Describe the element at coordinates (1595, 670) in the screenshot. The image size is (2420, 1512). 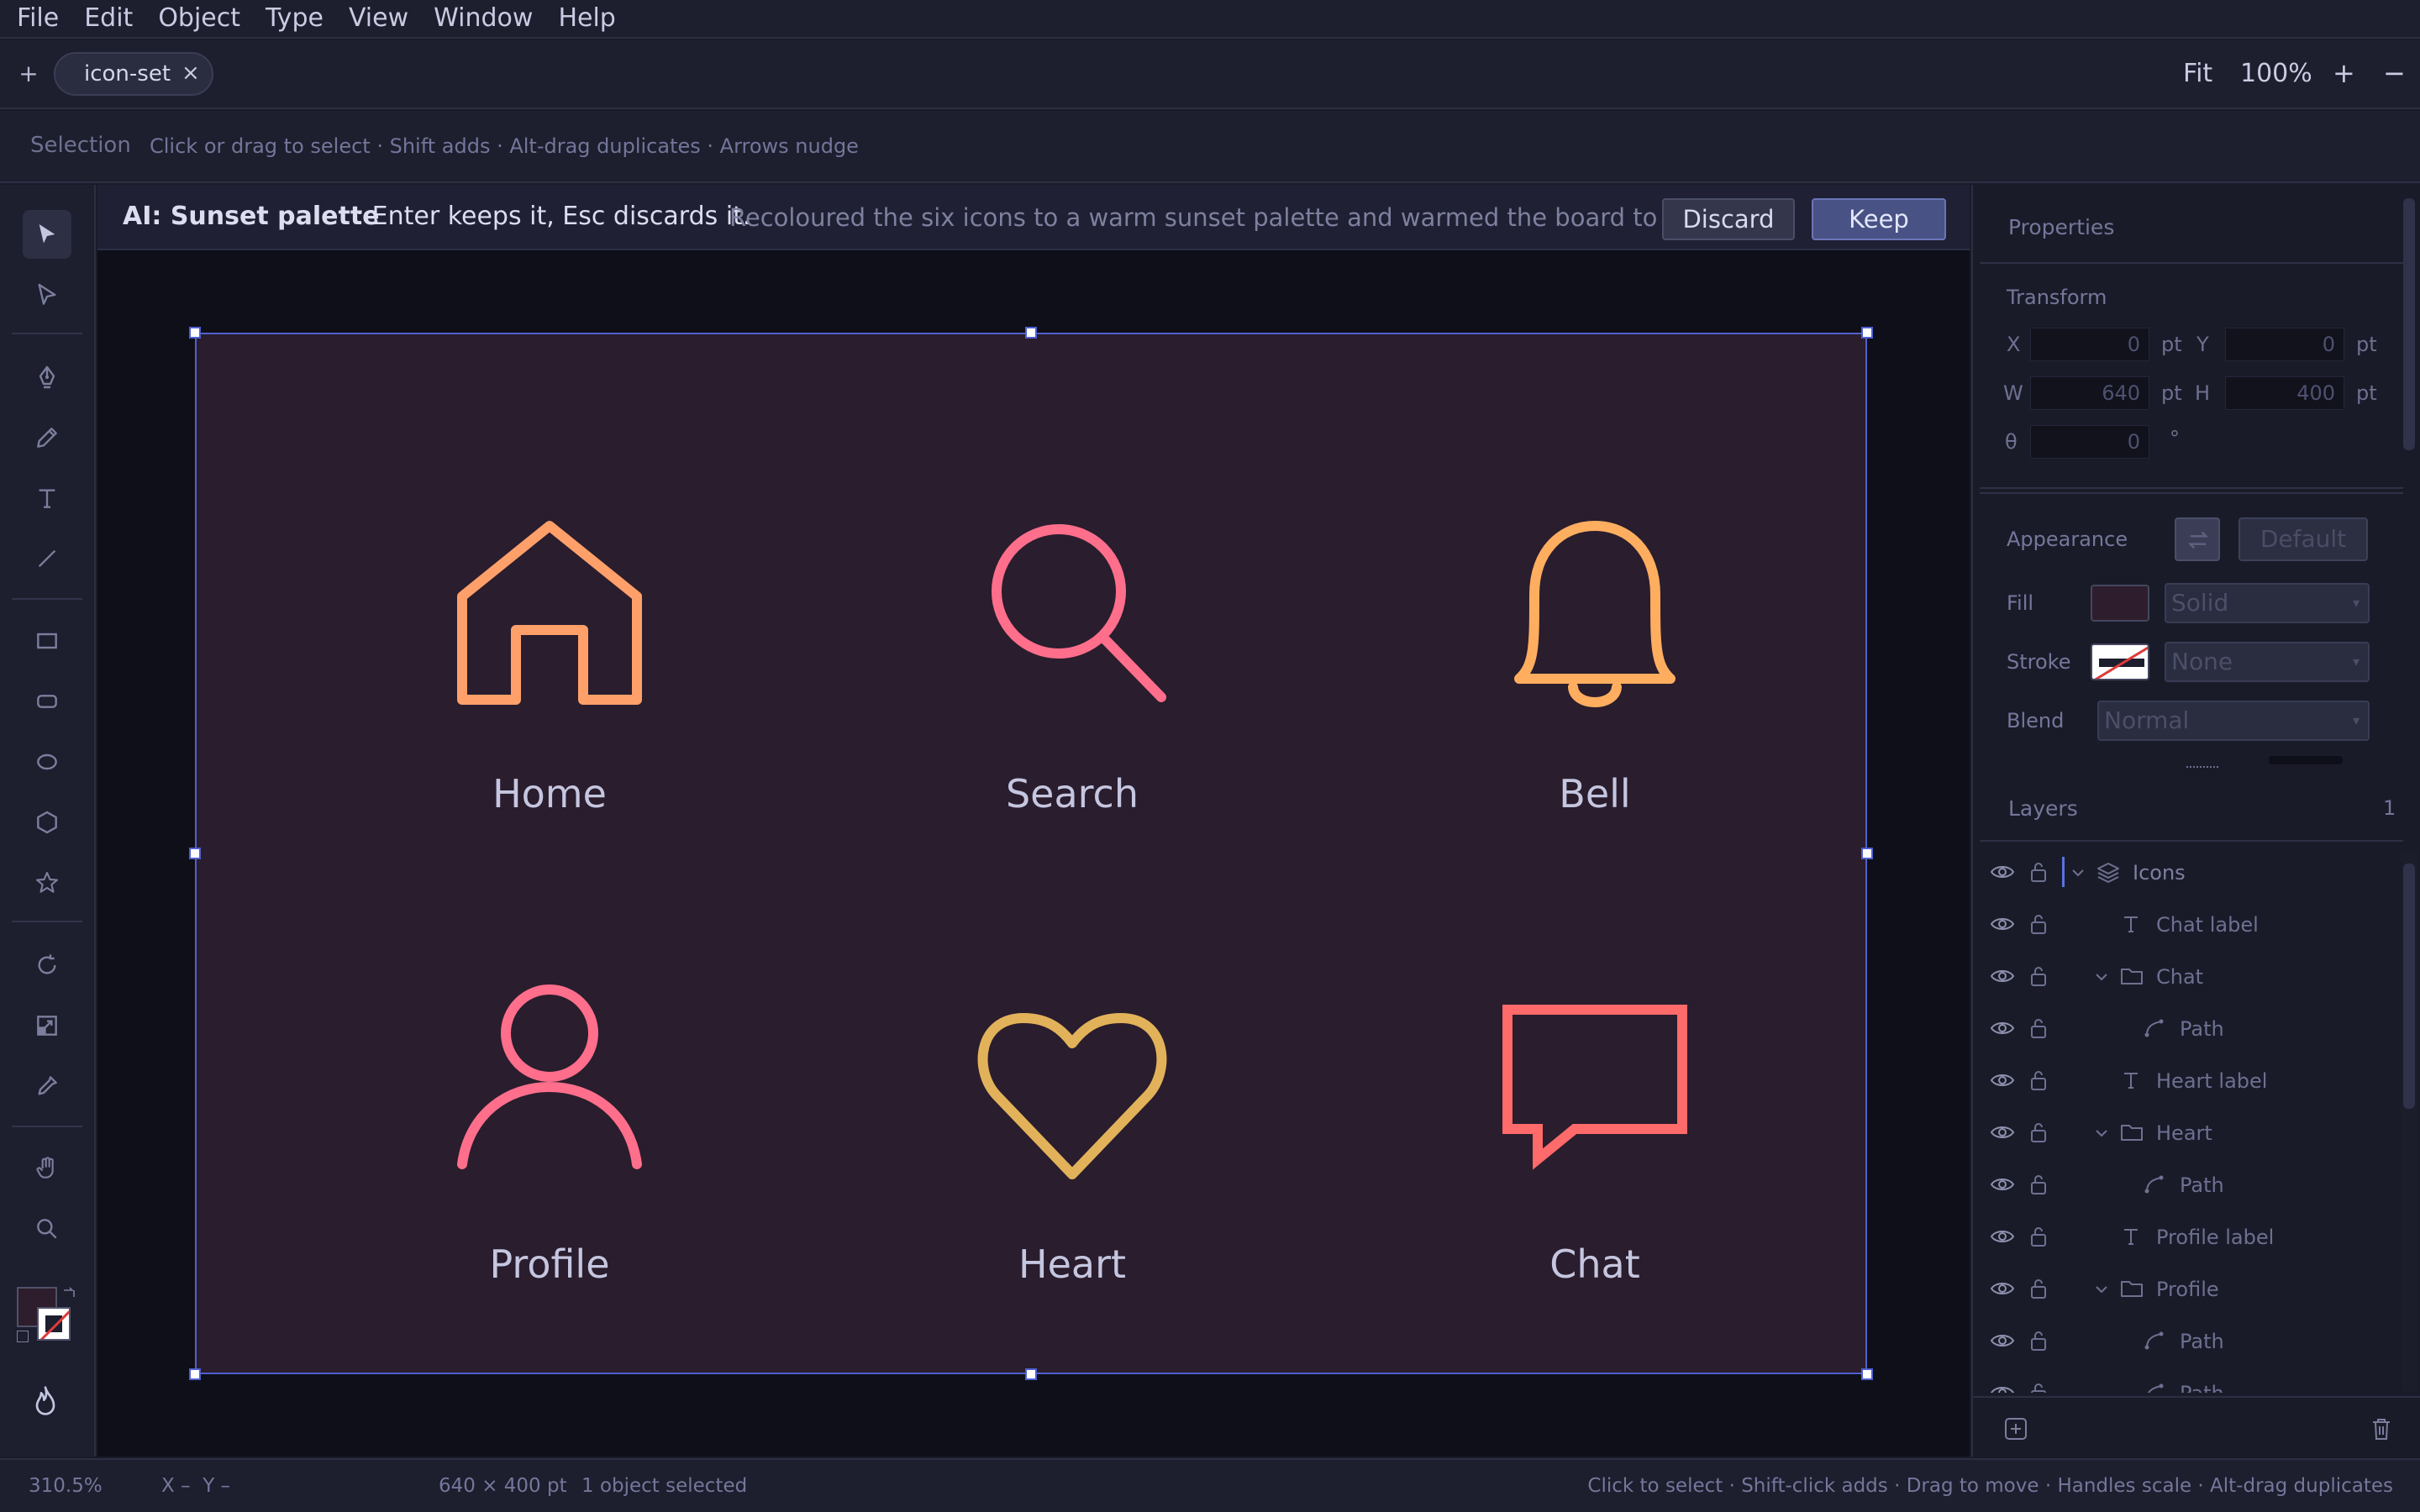
I see `icon-bell: Bell` at that location.